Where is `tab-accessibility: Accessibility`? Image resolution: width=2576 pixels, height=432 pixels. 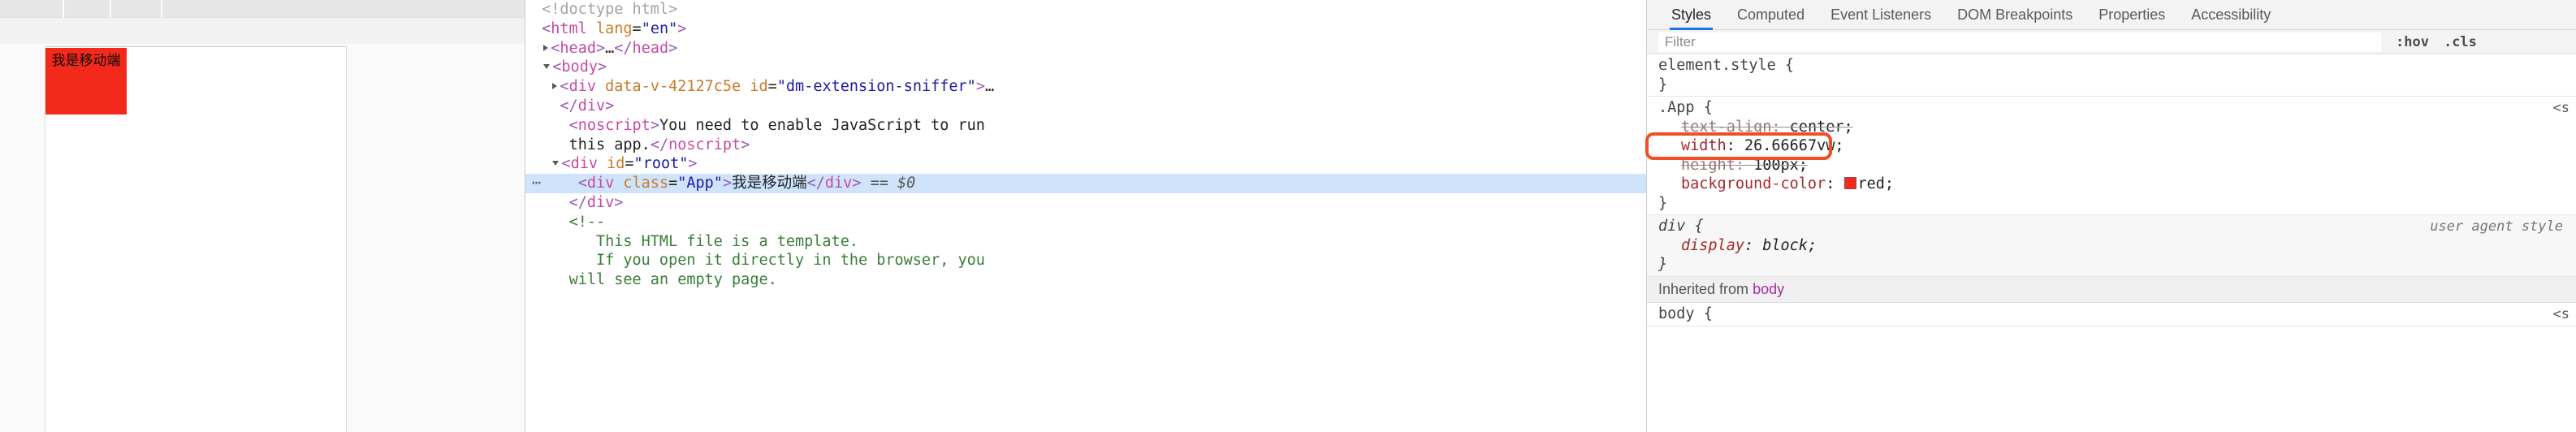 tab-accessibility: Accessibility is located at coordinates (2231, 15).